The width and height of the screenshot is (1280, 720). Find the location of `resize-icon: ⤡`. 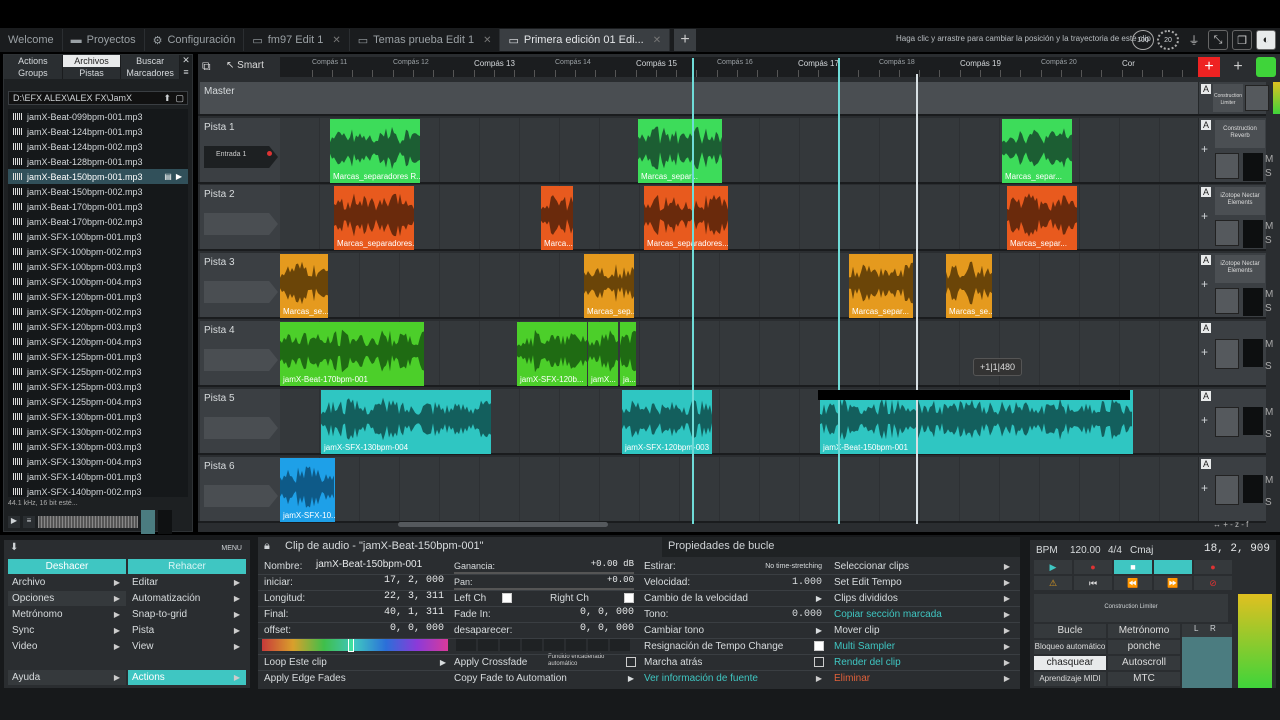

resize-icon: ⤡ is located at coordinates (1218, 40).